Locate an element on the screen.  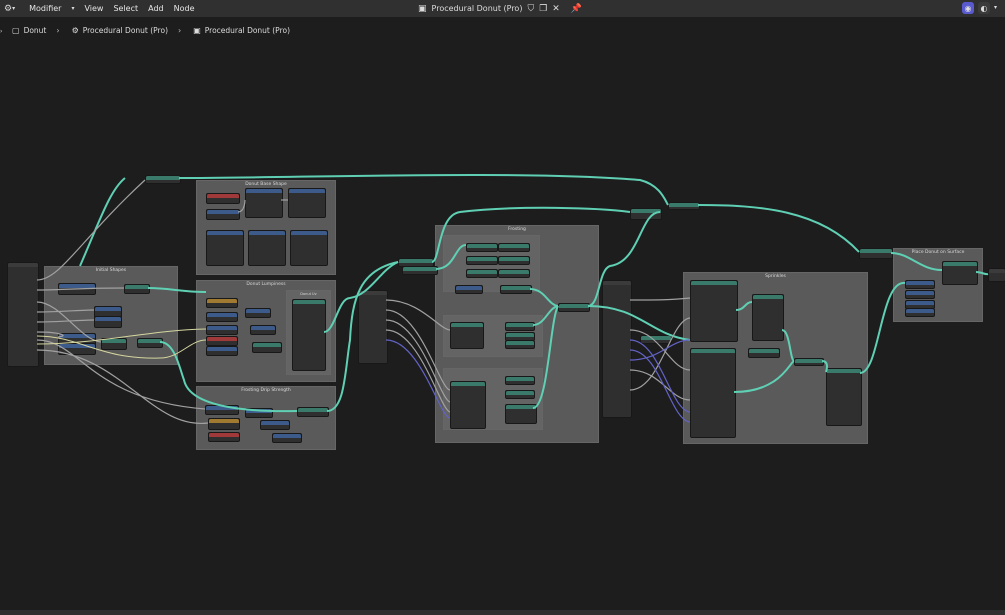
group-input-node is located at coordinates (23, 314).